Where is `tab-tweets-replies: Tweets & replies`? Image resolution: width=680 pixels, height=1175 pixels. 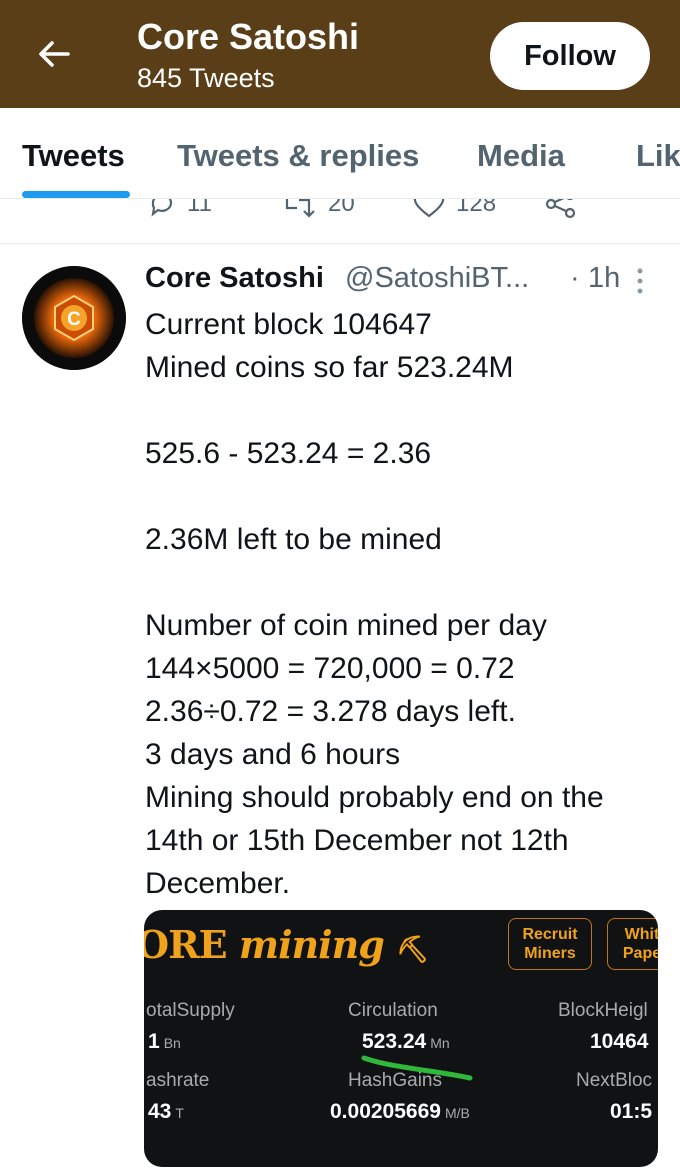
tab-tweets-replies: Tweets & replies is located at coordinates (298, 156).